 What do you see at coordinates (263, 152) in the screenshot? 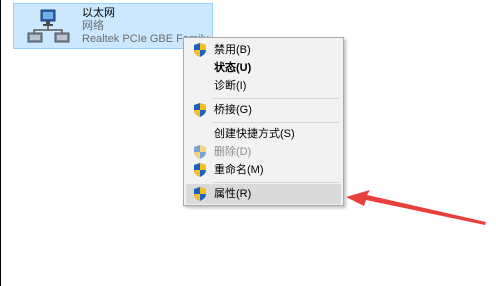
I see `menu-item-delete: 删除(D)` at bounding box center [263, 152].